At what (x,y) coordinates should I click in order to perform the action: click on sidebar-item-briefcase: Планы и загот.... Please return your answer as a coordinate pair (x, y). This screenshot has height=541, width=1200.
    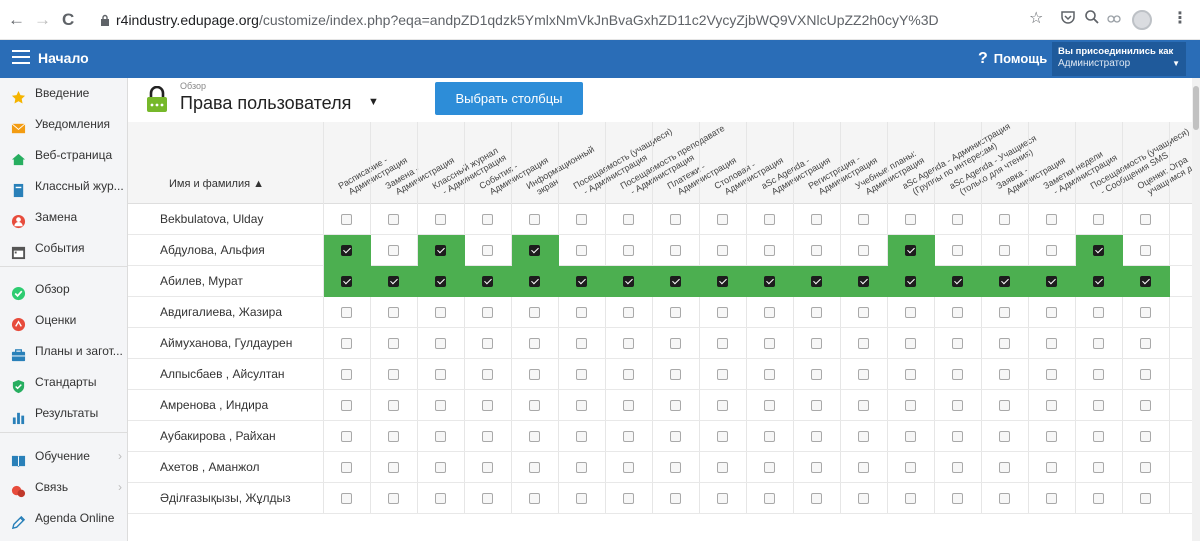
    Looking at the image, I should click on (64, 351).